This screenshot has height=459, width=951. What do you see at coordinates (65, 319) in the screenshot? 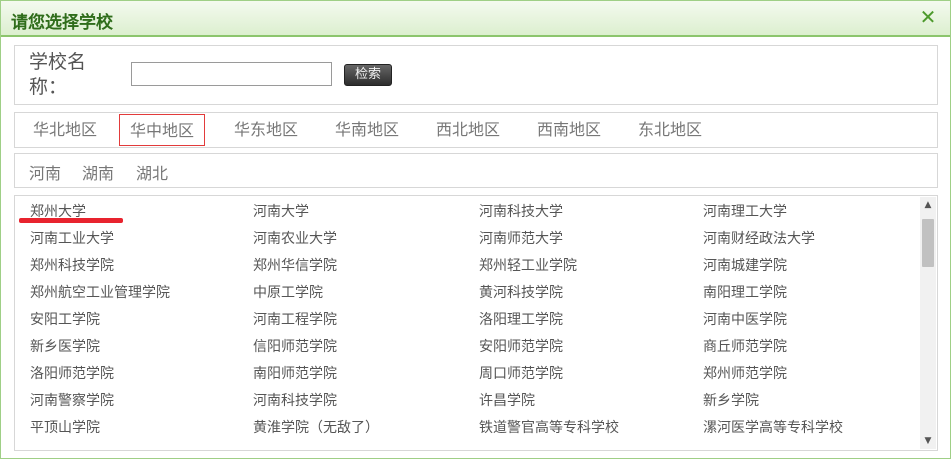
I see `school-item: 安阳工学院` at bounding box center [65, 319].